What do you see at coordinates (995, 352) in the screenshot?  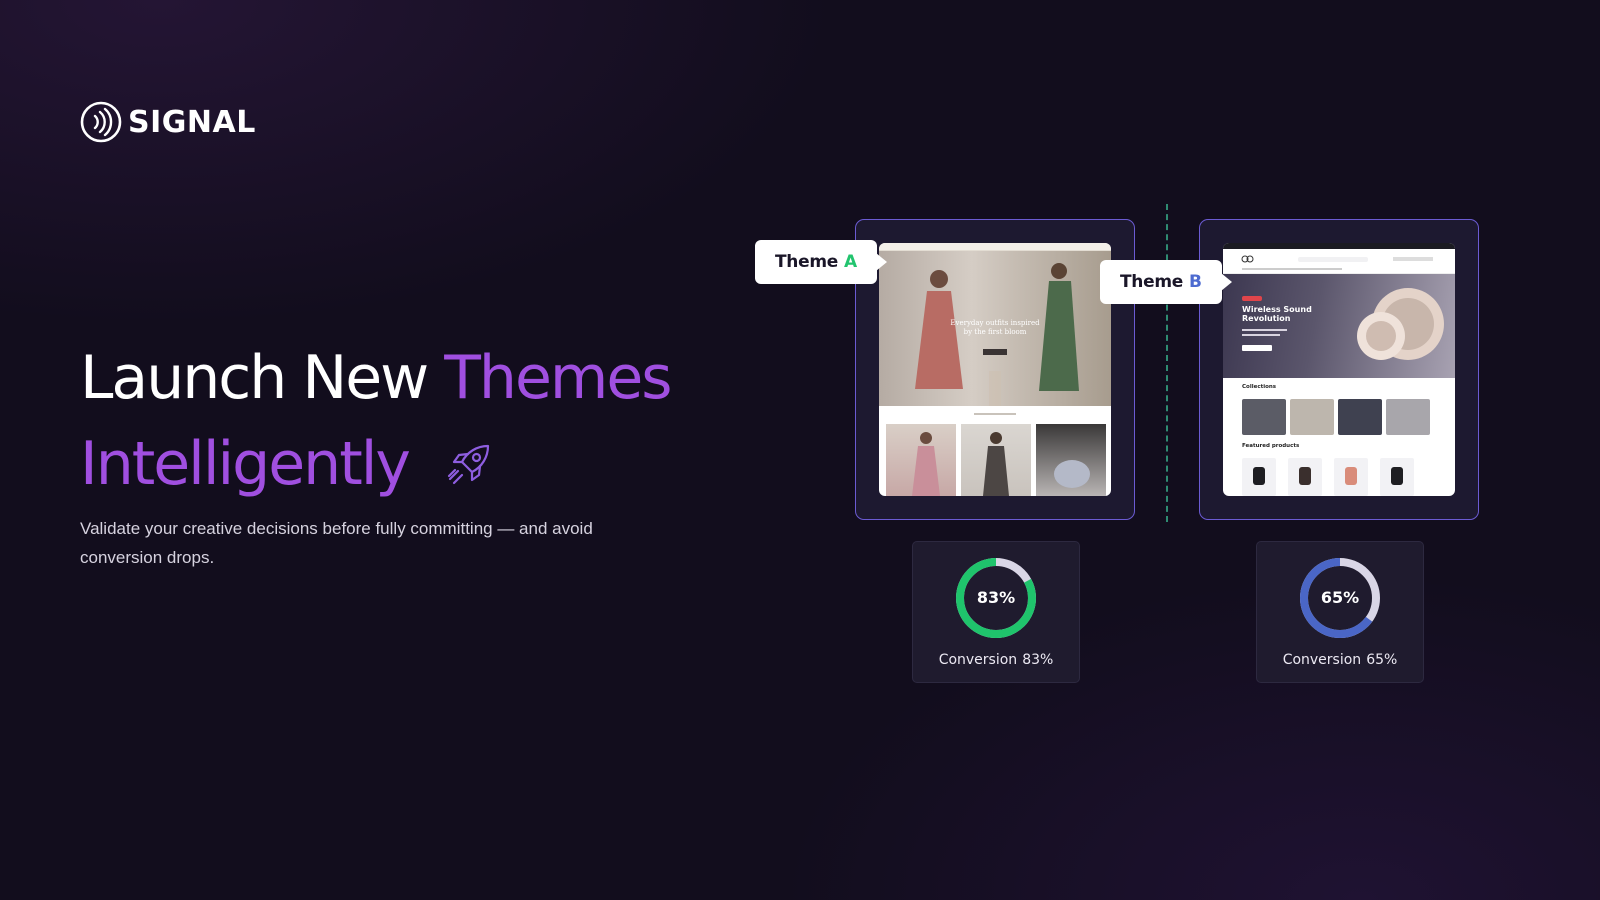 I see `preview-hero-button` at bounding box center [995, 352].